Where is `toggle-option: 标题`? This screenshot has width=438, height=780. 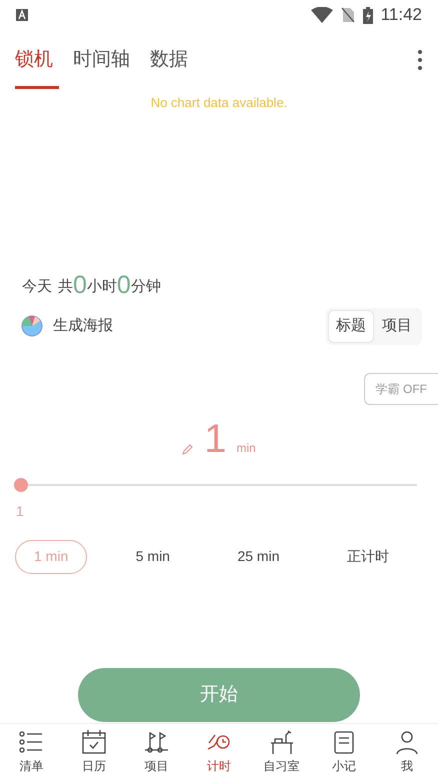
toggle-option: 标题 is located at coordinates (351, 326).